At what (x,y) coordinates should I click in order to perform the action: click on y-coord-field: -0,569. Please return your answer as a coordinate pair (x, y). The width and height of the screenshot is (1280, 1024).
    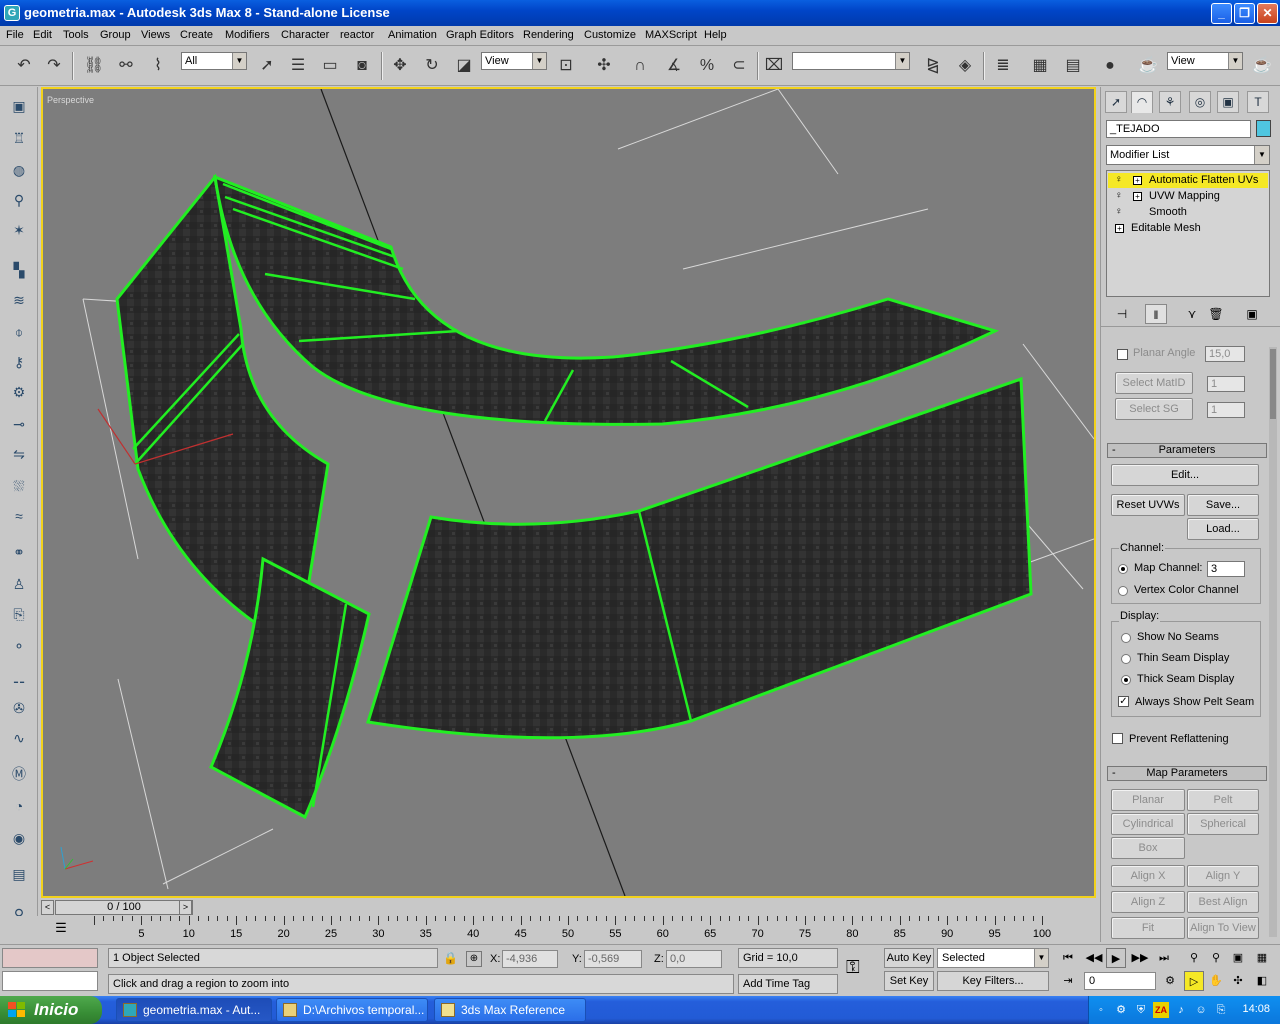
    Looking at the image, I should click on (613, 959).